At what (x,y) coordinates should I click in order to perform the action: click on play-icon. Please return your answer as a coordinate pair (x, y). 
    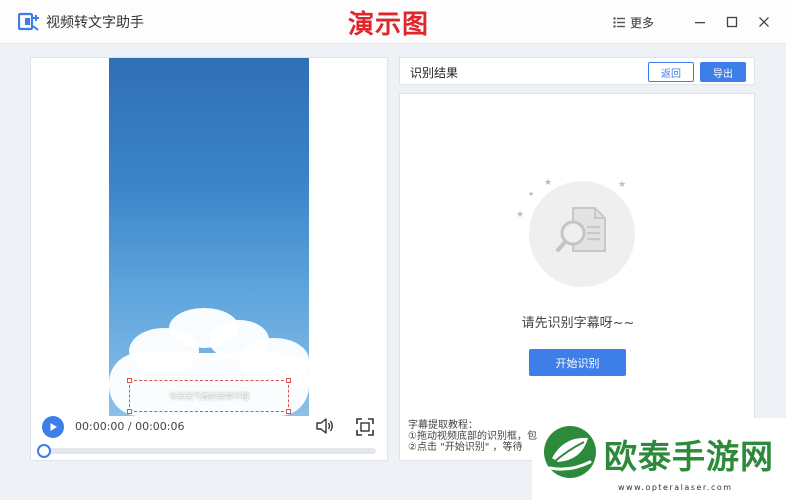
    Looking at the image, I should click on (53, 427).